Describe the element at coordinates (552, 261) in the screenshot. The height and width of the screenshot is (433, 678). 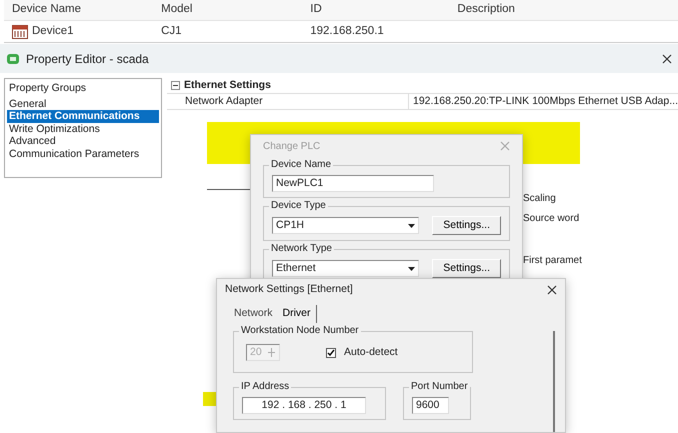
I see `background-label: First paramet` at that location.